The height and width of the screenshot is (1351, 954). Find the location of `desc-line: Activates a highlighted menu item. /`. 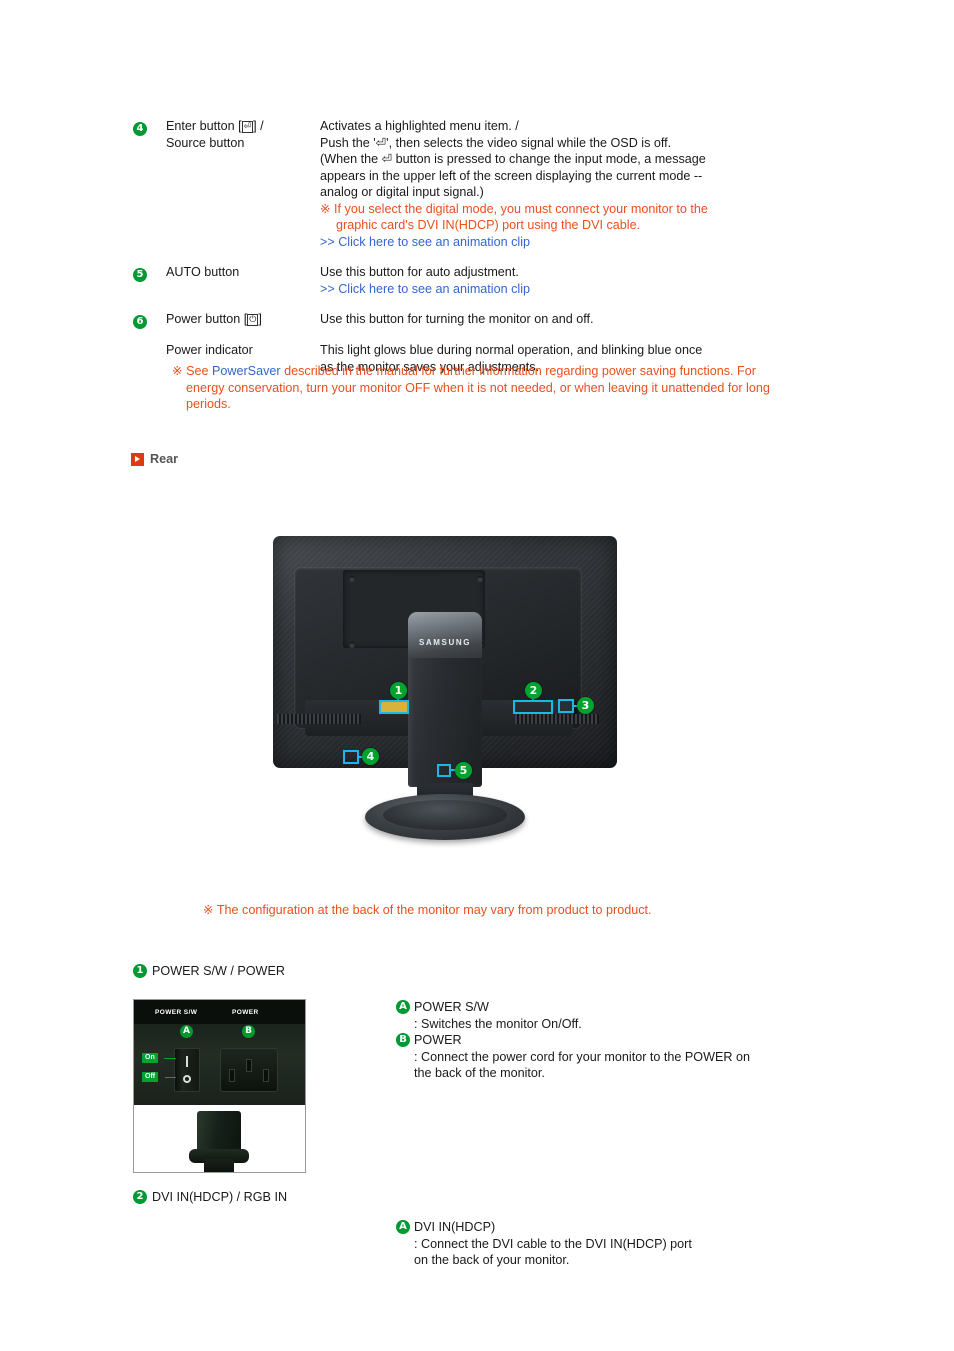

desc-line: Activates a highlighted menu item. / is located at coordinates (419, 126).